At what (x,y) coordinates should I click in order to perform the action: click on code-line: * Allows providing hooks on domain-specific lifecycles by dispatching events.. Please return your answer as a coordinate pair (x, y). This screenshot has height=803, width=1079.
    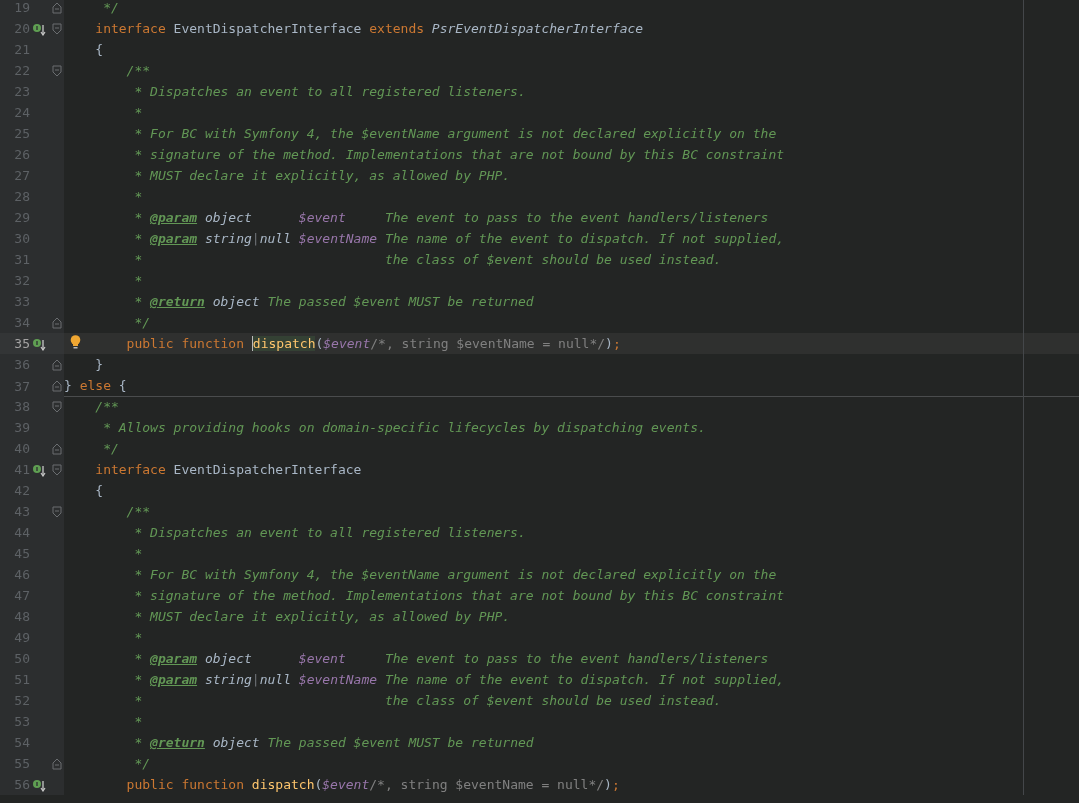
    Looking at the image, I should click on (404, 428).